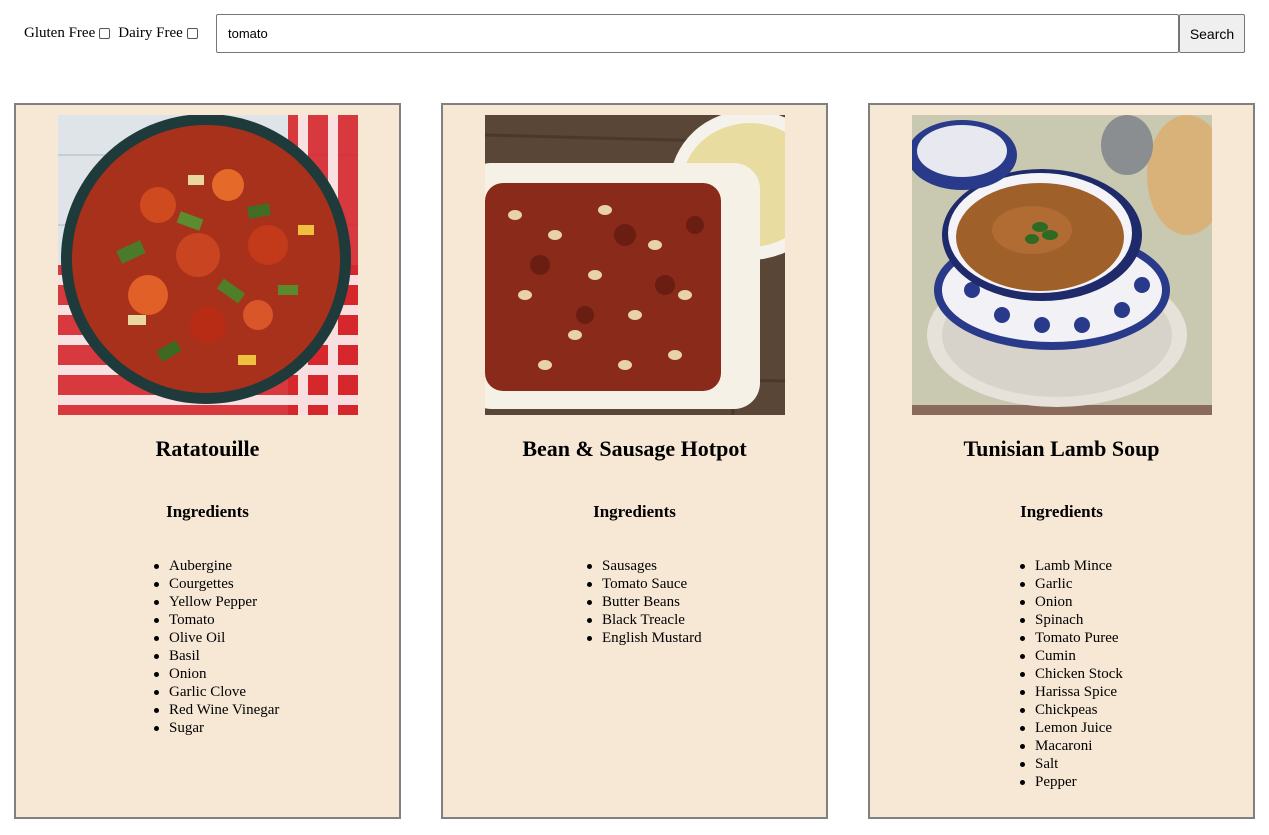 The width and height of the screenshot is (1269, 835). Describe the element at coordinates (216, 620) in the screenshot. I see `ingredient-item: Tomato` at that location.